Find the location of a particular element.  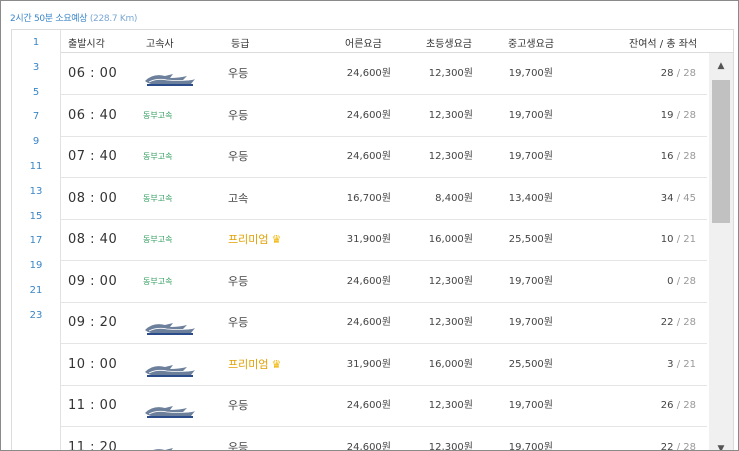

table-header: 출발시각 고속사 등급 어른요금 초등생요금 중고생요금 잔여석 / 총 좌석 is located at coordinates (397, 41).